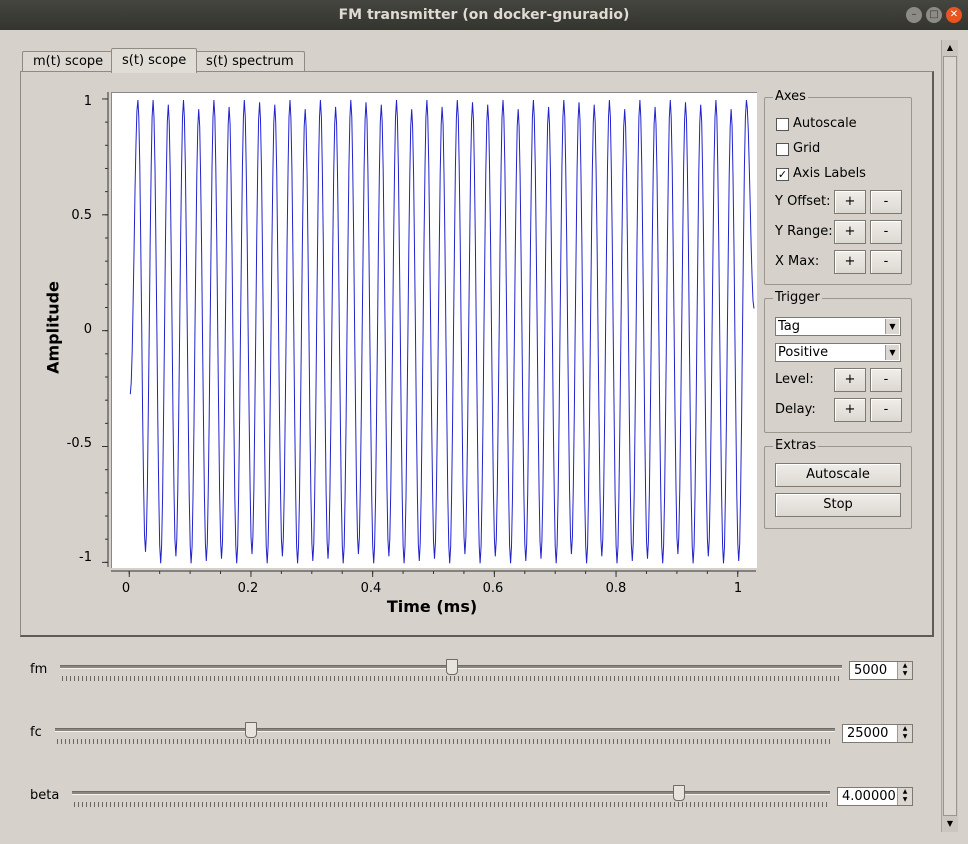 The image size is (968, 844). What do you see at coordinates (36, 732) in the screenshot?
I see `fc-label: fc` at bounding box center [36, 732].